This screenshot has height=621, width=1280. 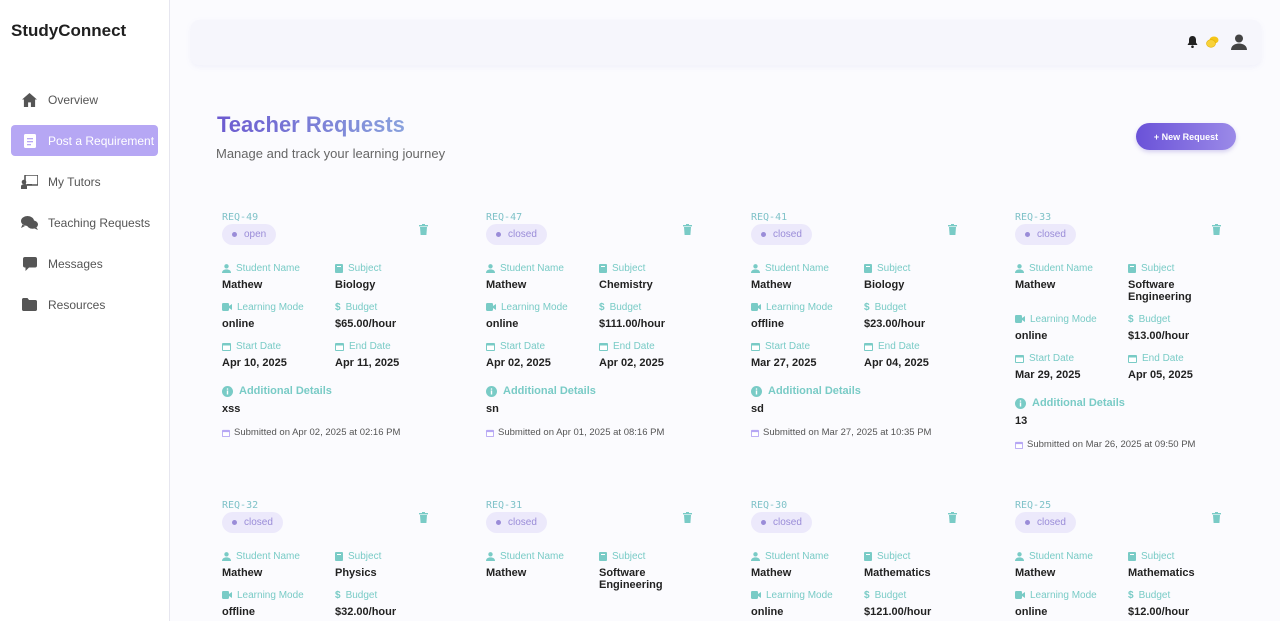 What do you see at coordinates (1160, 375) in the screenshot?
I see `end-date-value: Apr 05, 2025` at bounding box center [1160, 375].